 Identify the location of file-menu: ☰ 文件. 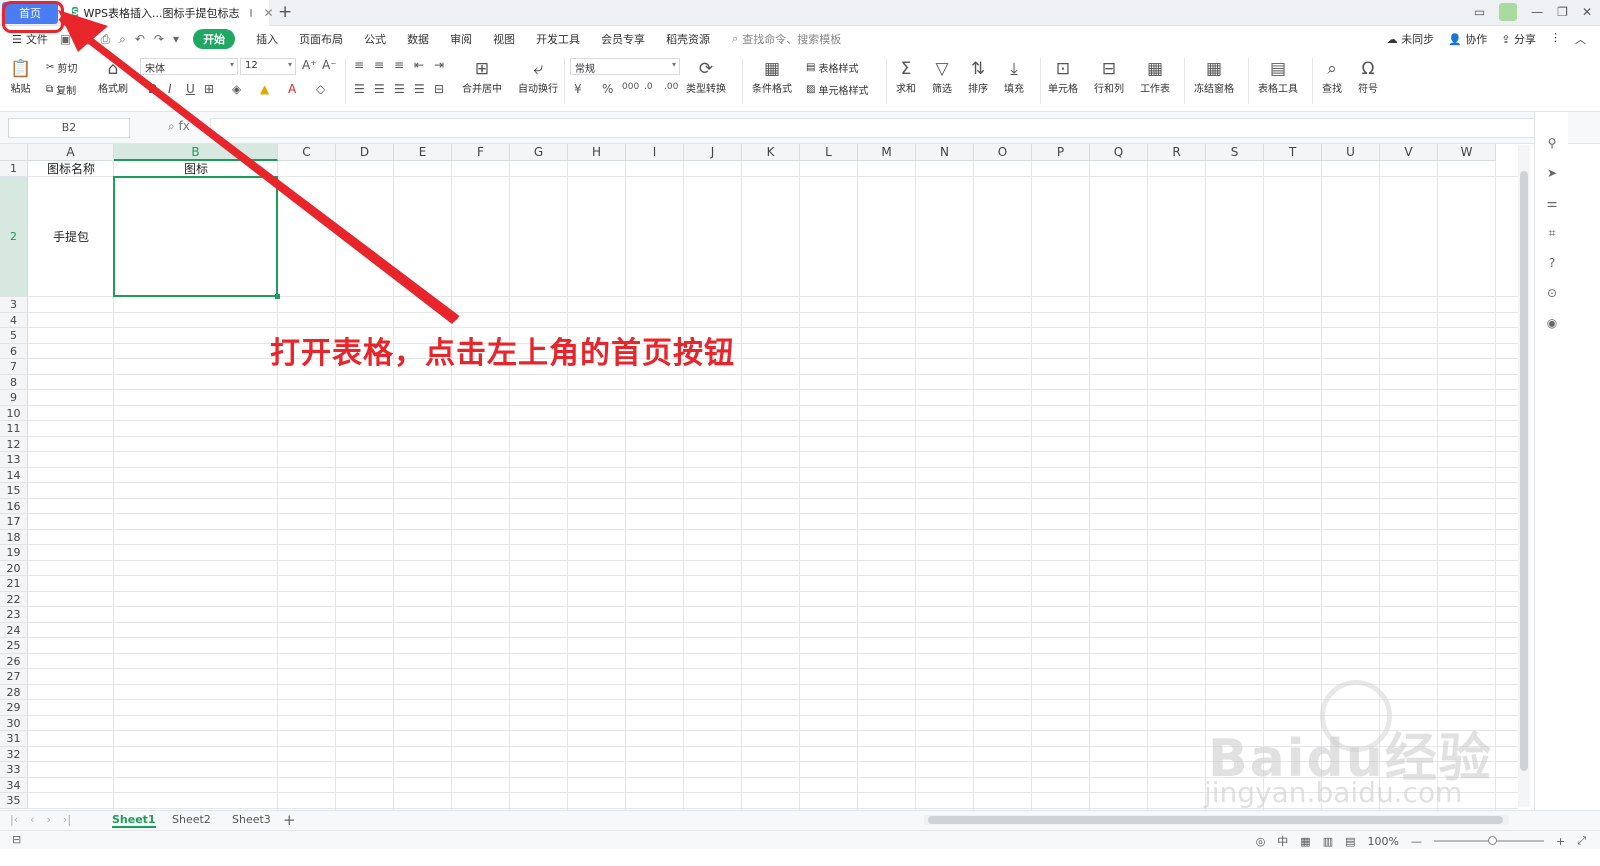
(30, 39).